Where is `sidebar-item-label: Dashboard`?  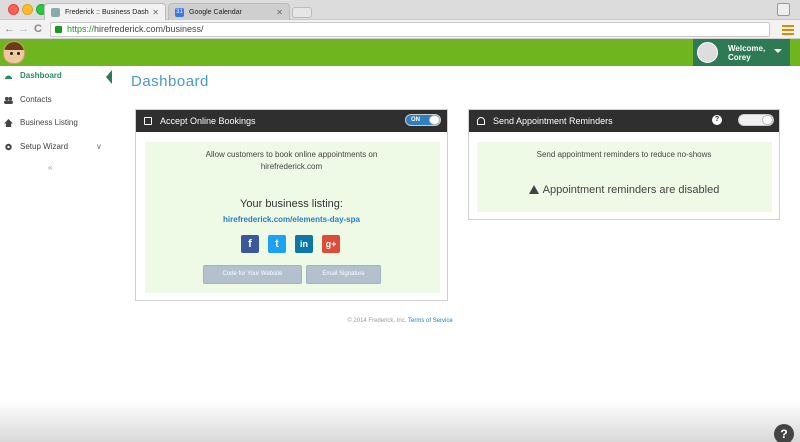
sidebar-item-label: Dashboard is located at coordinates (41, 75).